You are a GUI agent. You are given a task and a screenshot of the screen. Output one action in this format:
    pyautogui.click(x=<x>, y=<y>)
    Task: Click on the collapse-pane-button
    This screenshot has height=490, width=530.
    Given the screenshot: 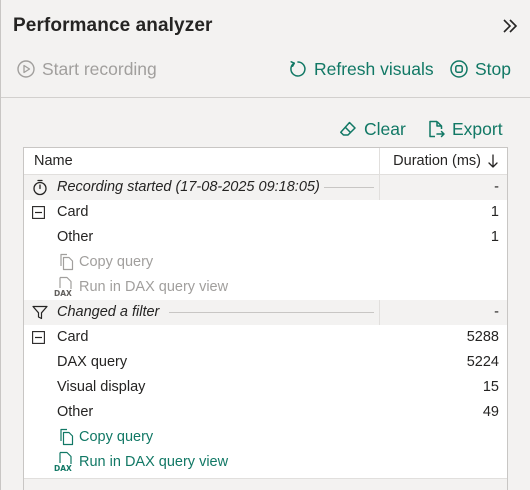 What is the action you would take?
    pyautogui.click(x=510, y=26)
    